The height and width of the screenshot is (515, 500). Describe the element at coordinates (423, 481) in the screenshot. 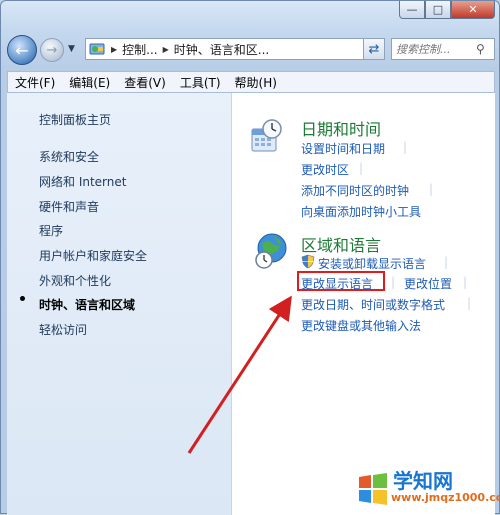

I see `watermark-title: 学知网` at that location.